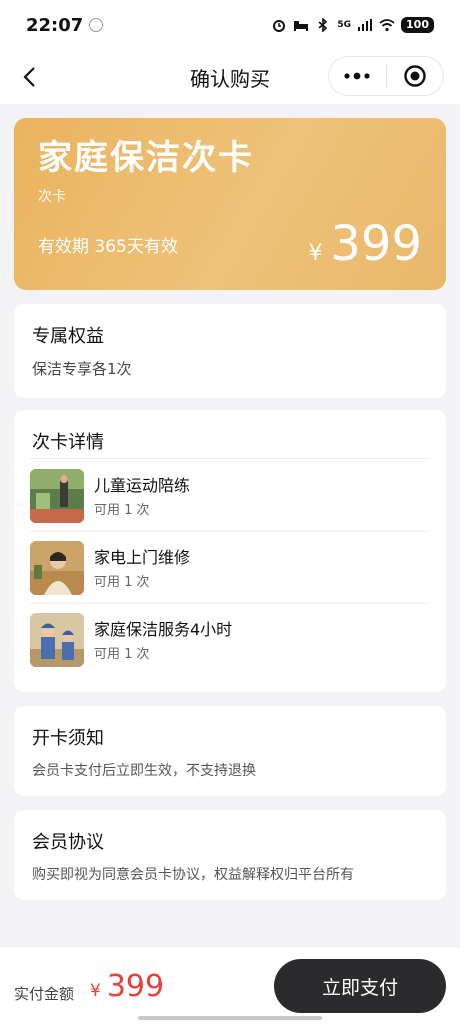 The image size is (460, 1024). I want to click on home-cleaning-image, so click(57, 640).